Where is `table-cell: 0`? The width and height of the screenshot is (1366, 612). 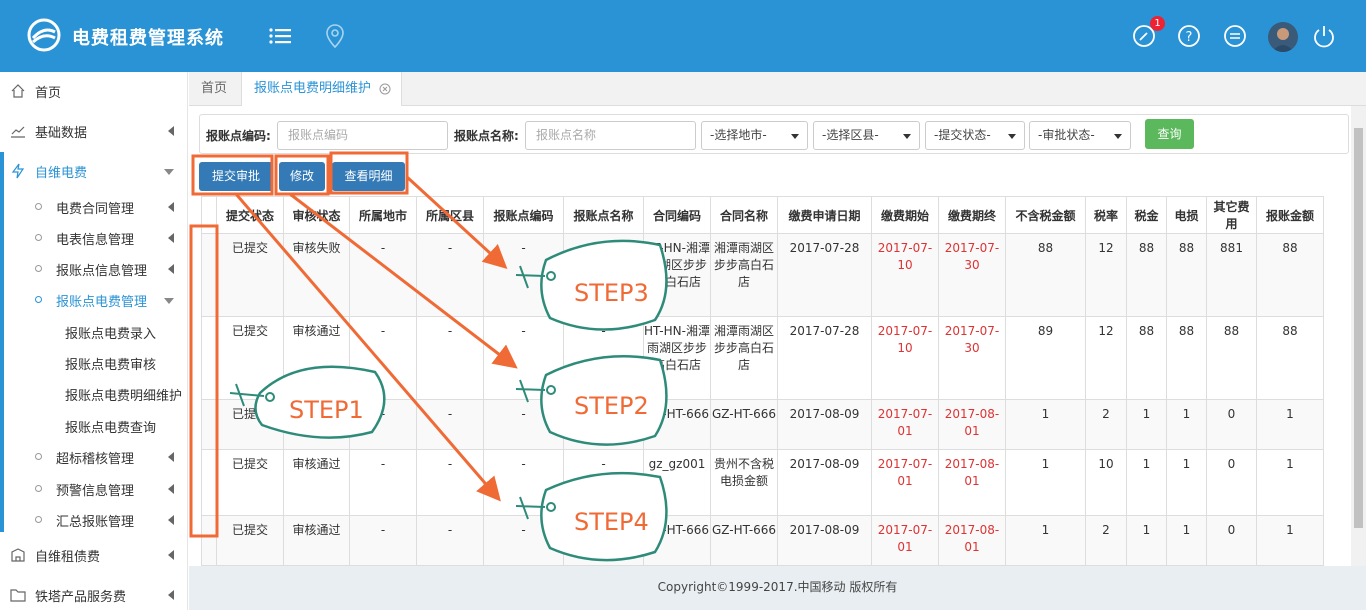 table-cell: 0 is located at coordinates (1231, 482).